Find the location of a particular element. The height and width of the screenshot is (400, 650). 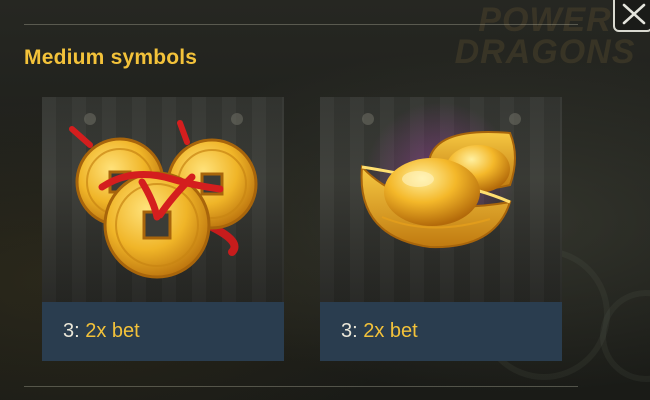

close-button is located at coordinates (631, 16).